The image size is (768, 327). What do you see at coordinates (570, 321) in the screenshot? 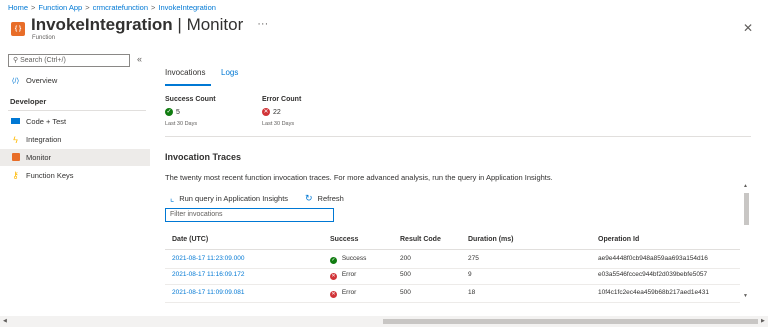
I see `horizontal-scroll-thumb` at bounding box center [570, 321].